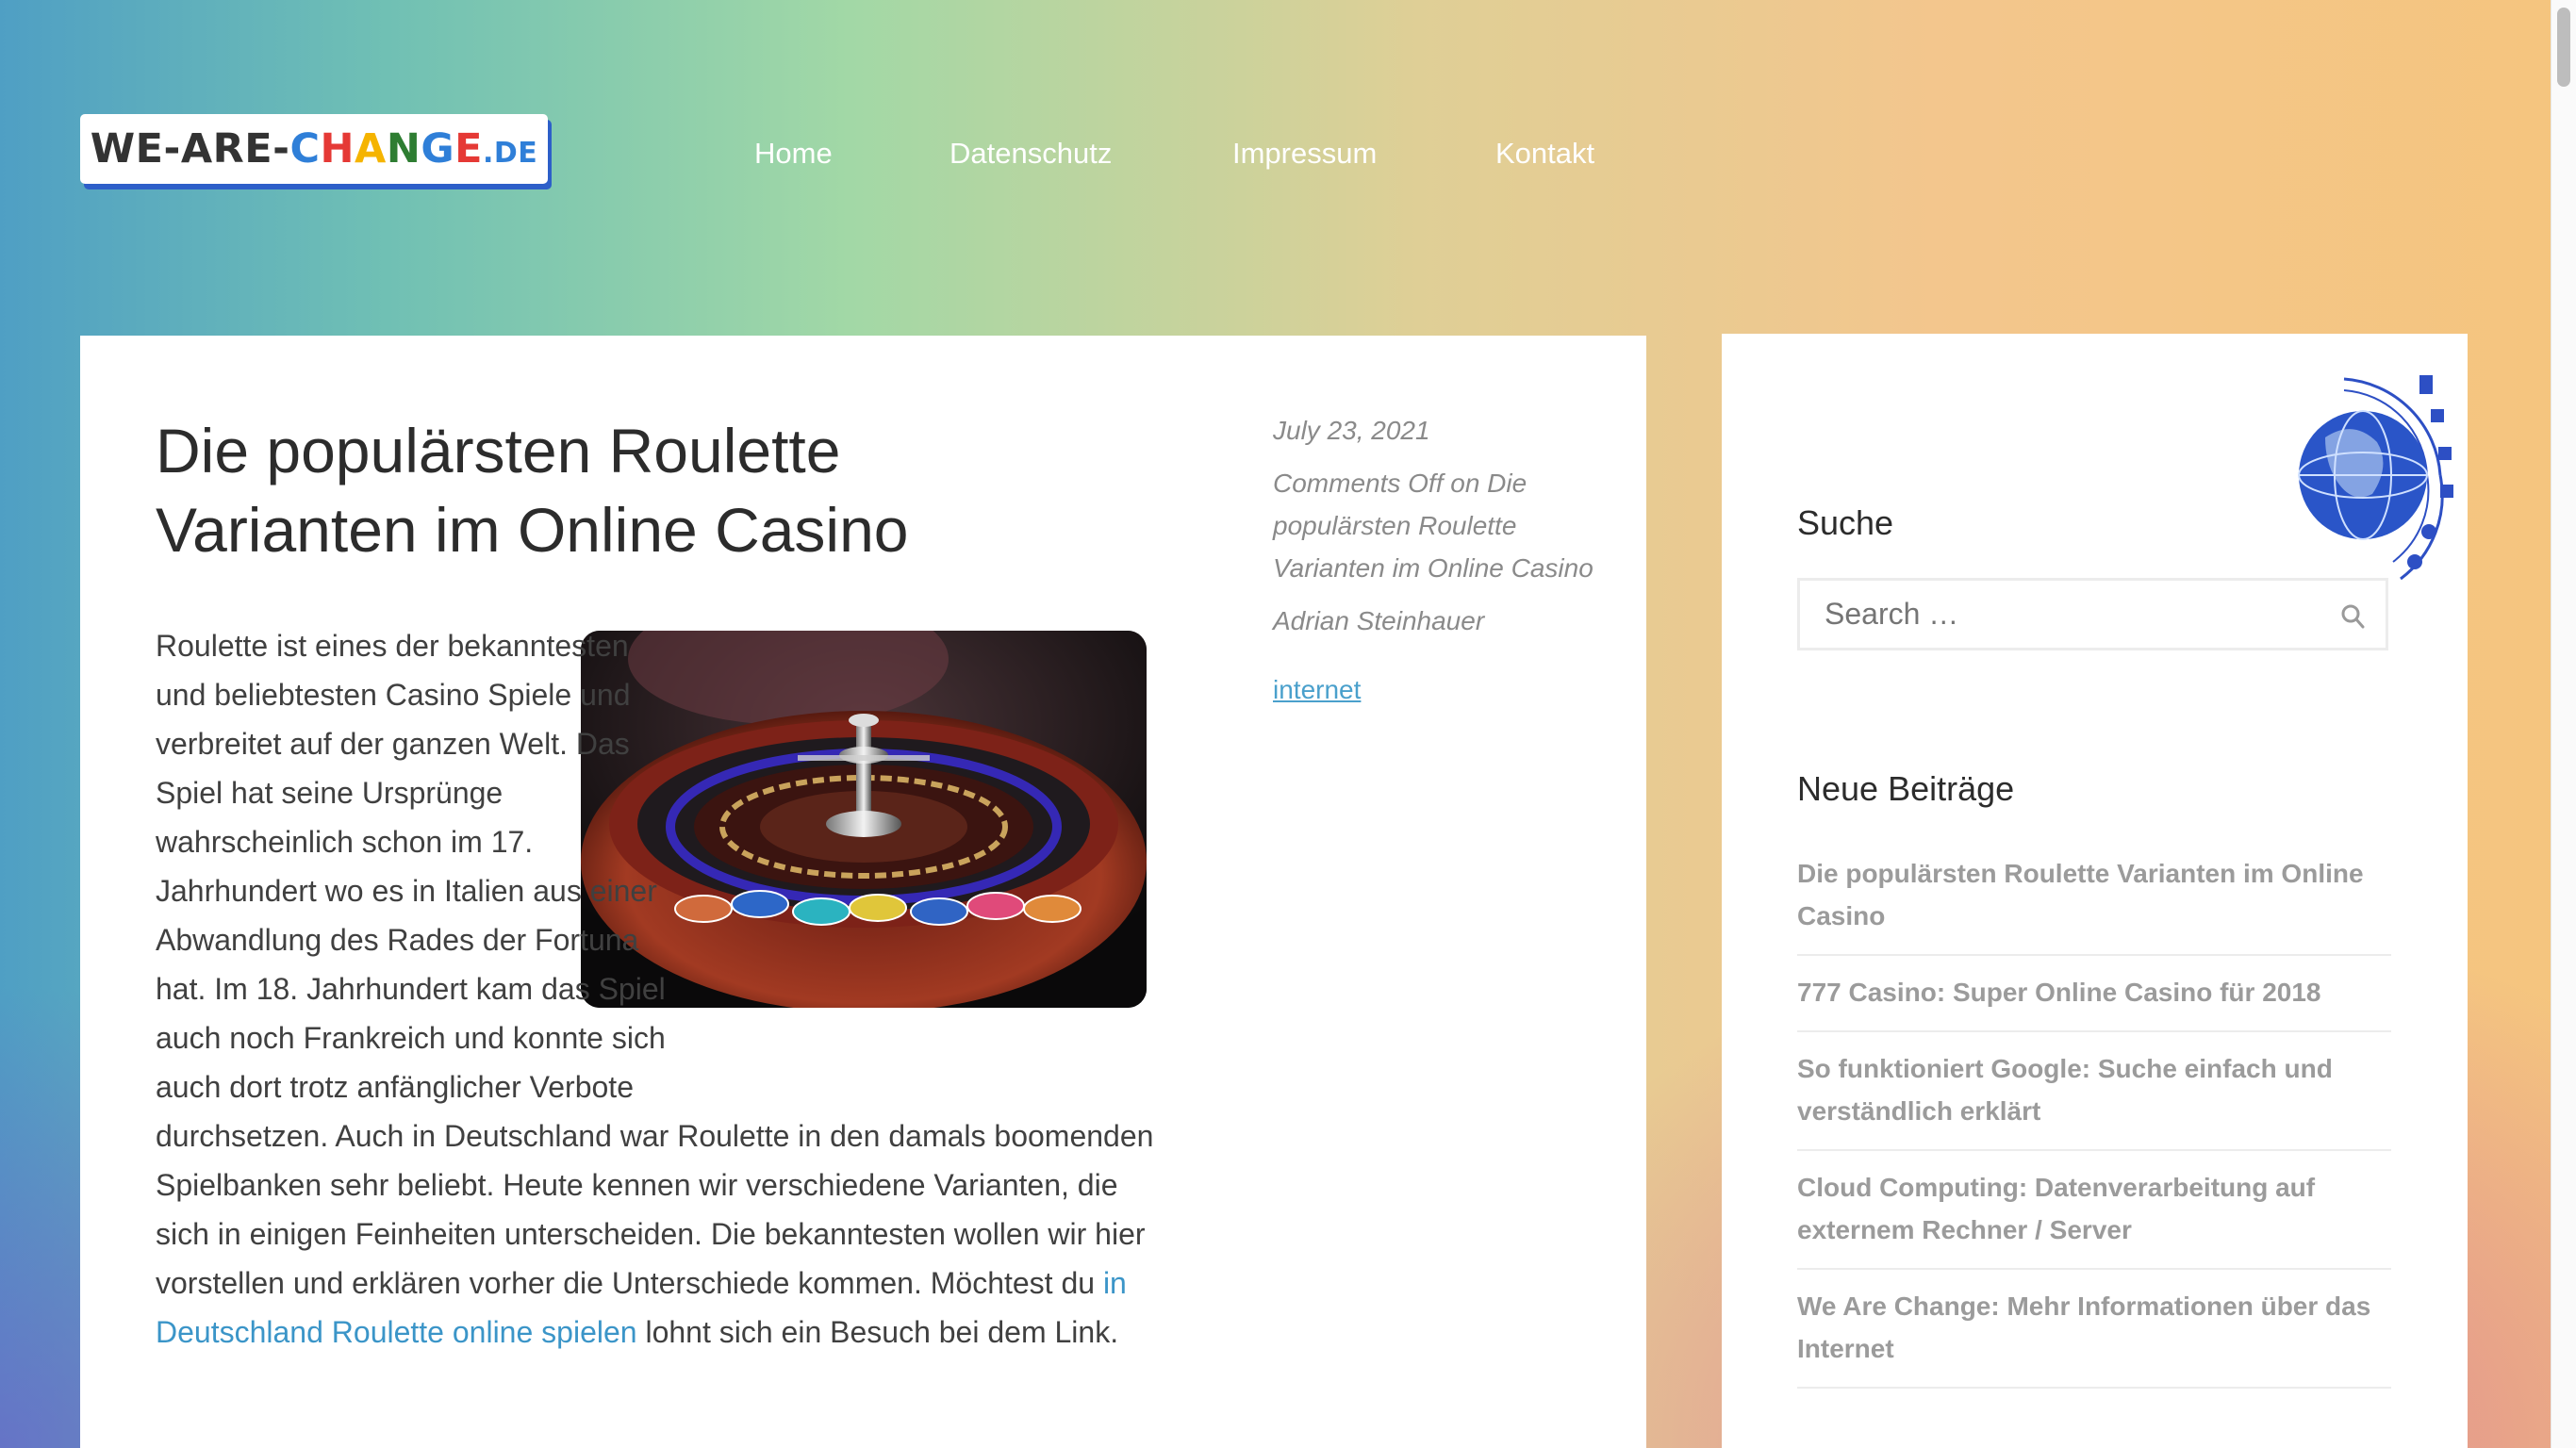 This screenshot has height=1448, width=2576. What do you see at coordinates (2352, 618) in the screenshot?
I see `search-icon` at bounding box center [2352, 618].